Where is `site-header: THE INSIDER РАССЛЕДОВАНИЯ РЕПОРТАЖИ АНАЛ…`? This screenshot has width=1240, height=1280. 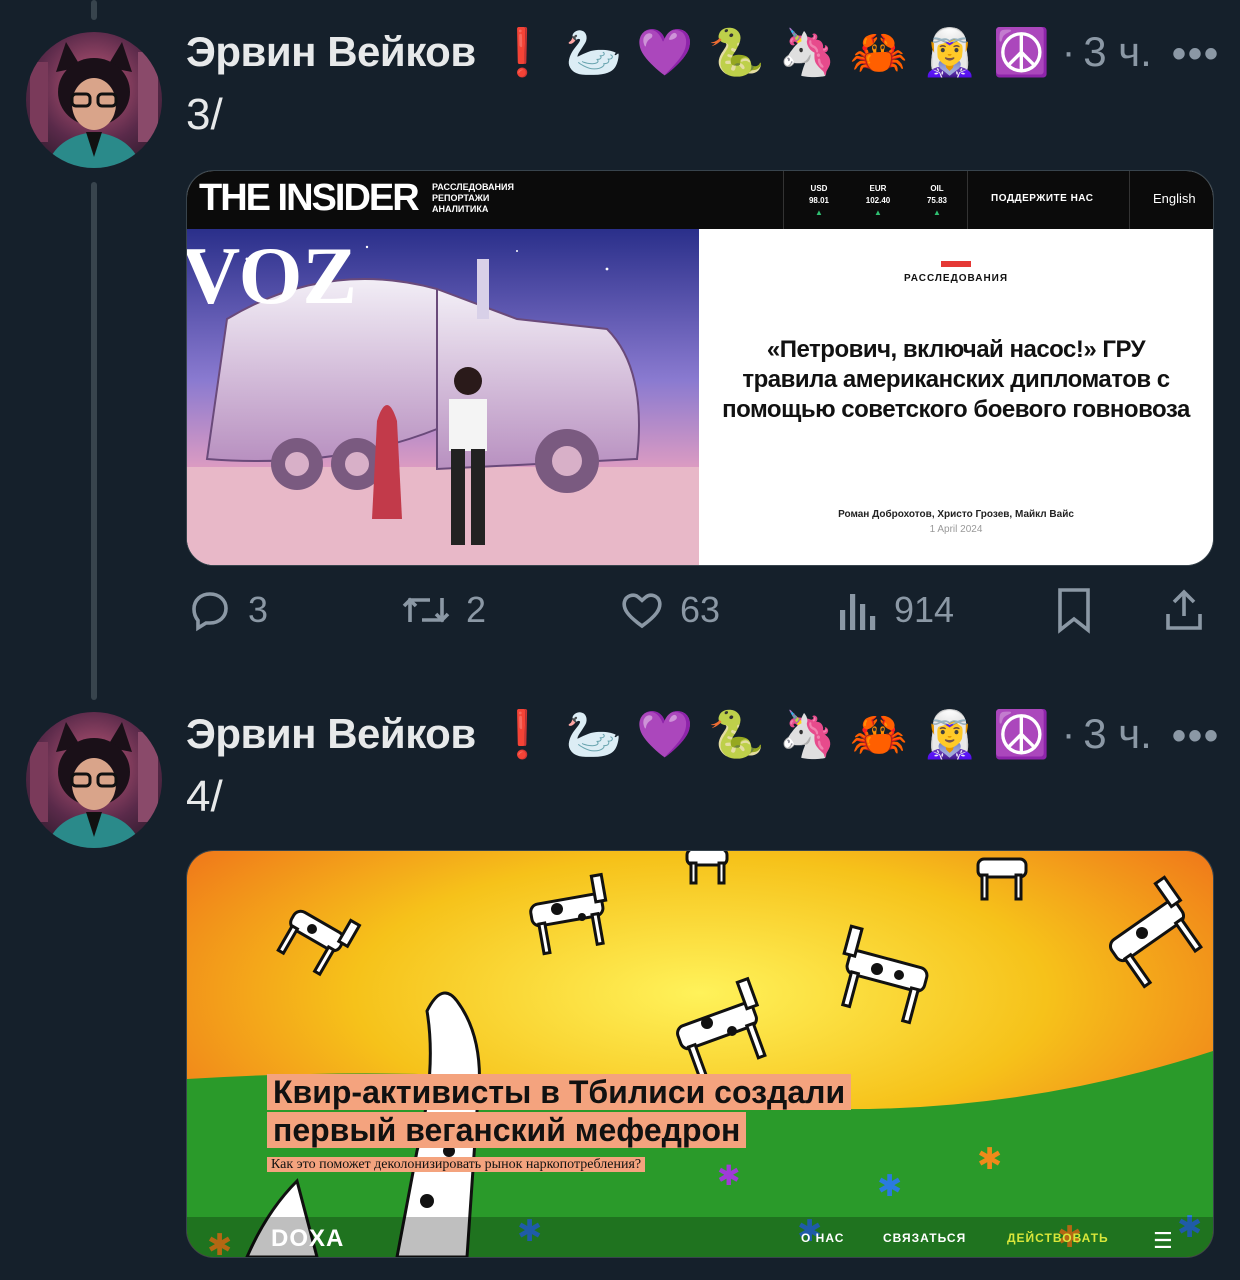 site-header: THE INSIDER РАССЛЕДОВАНИЯ РЕПОРТАЖИ АНАЛ… is located at coordinates (700, 200).